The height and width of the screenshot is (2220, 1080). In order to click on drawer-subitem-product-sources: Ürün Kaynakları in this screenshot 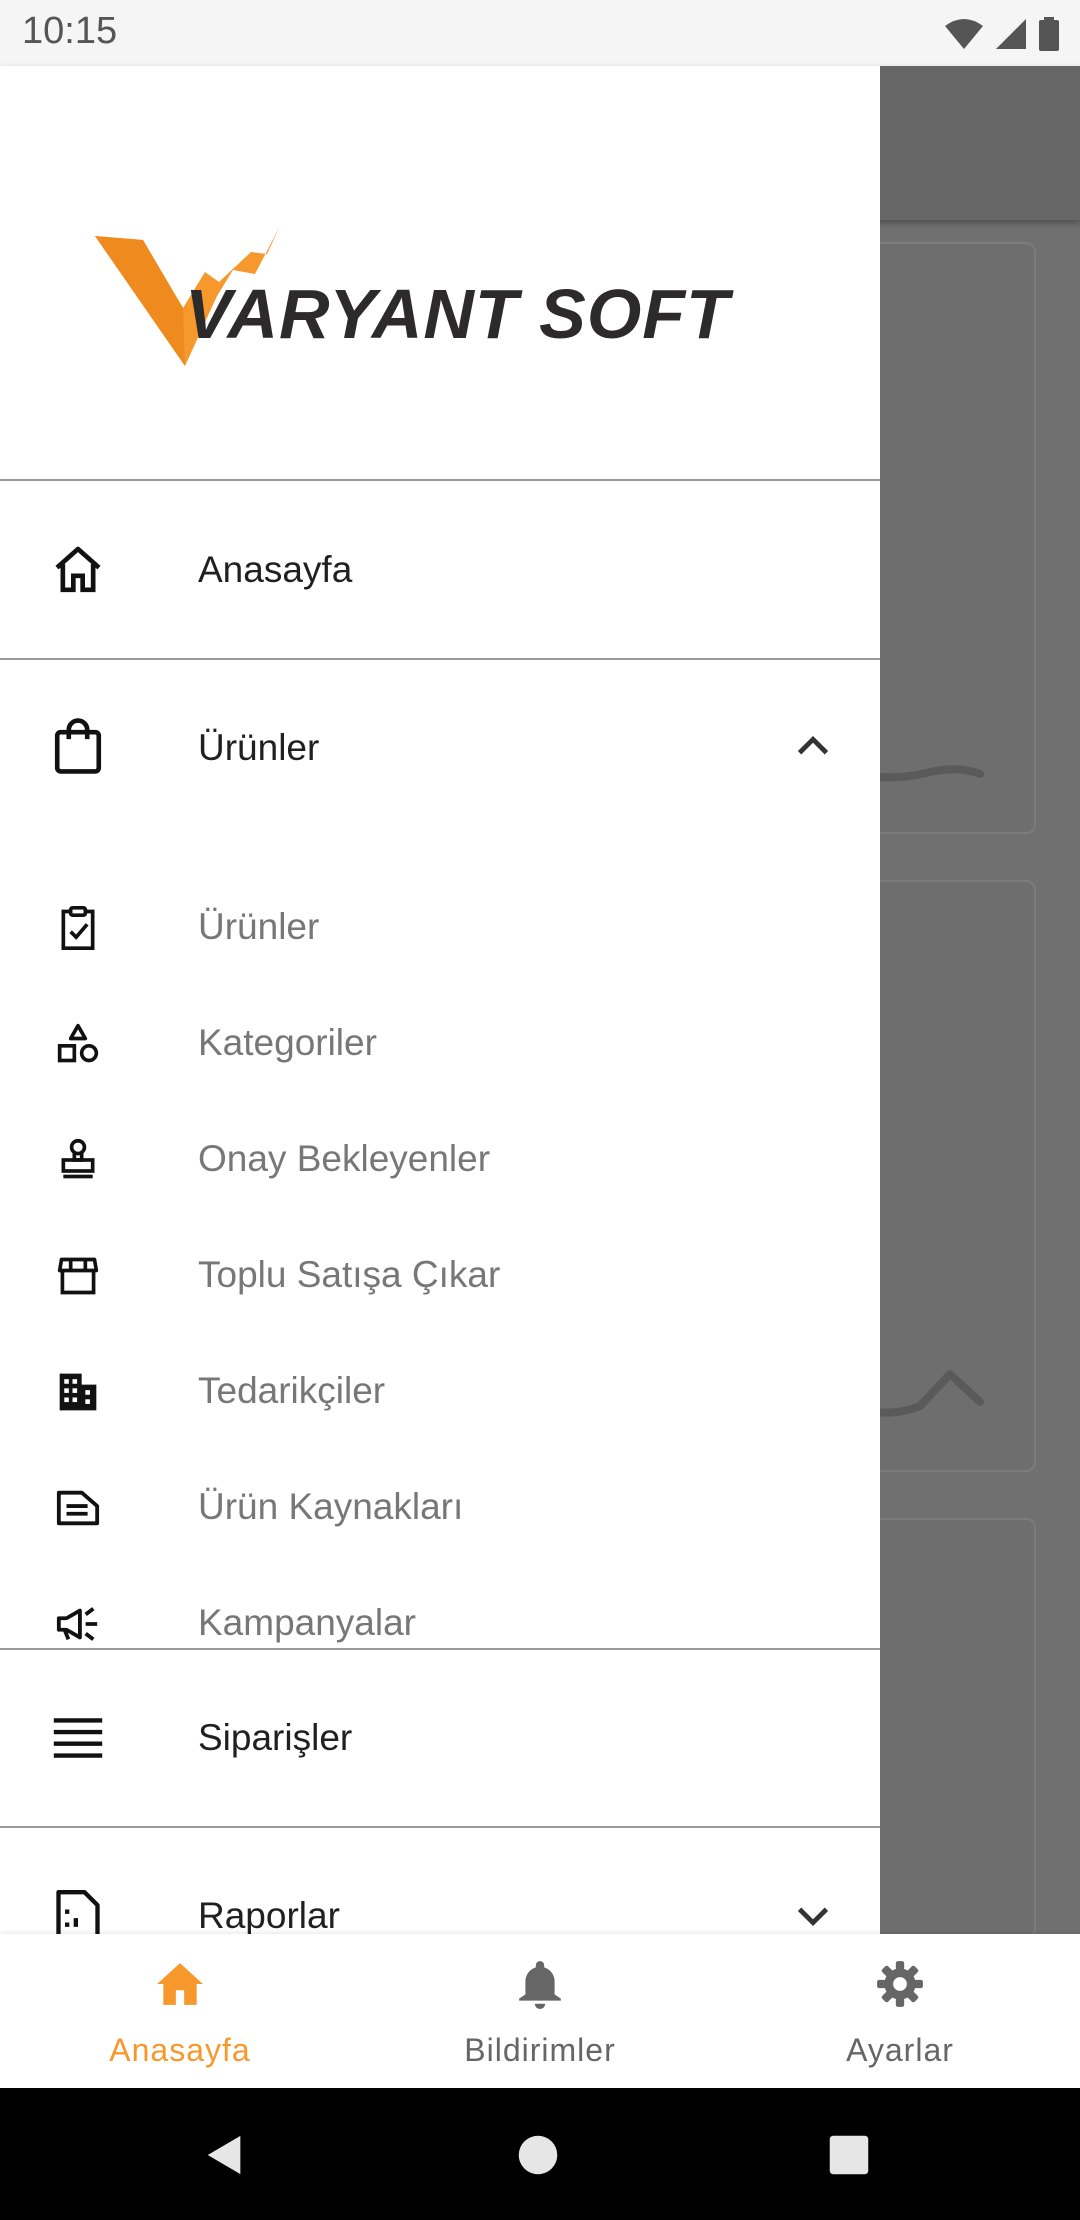, I will do `click(440, 1508)`.